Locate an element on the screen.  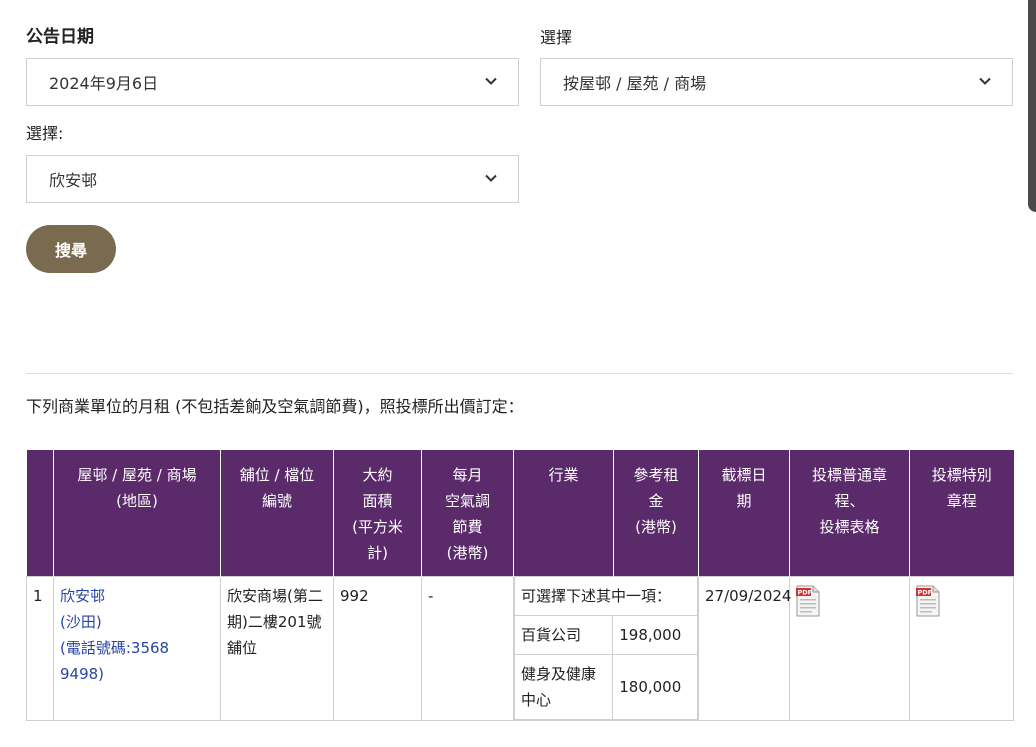
estate-select-value: 欣安邨 is located at coordinates (73, 180).